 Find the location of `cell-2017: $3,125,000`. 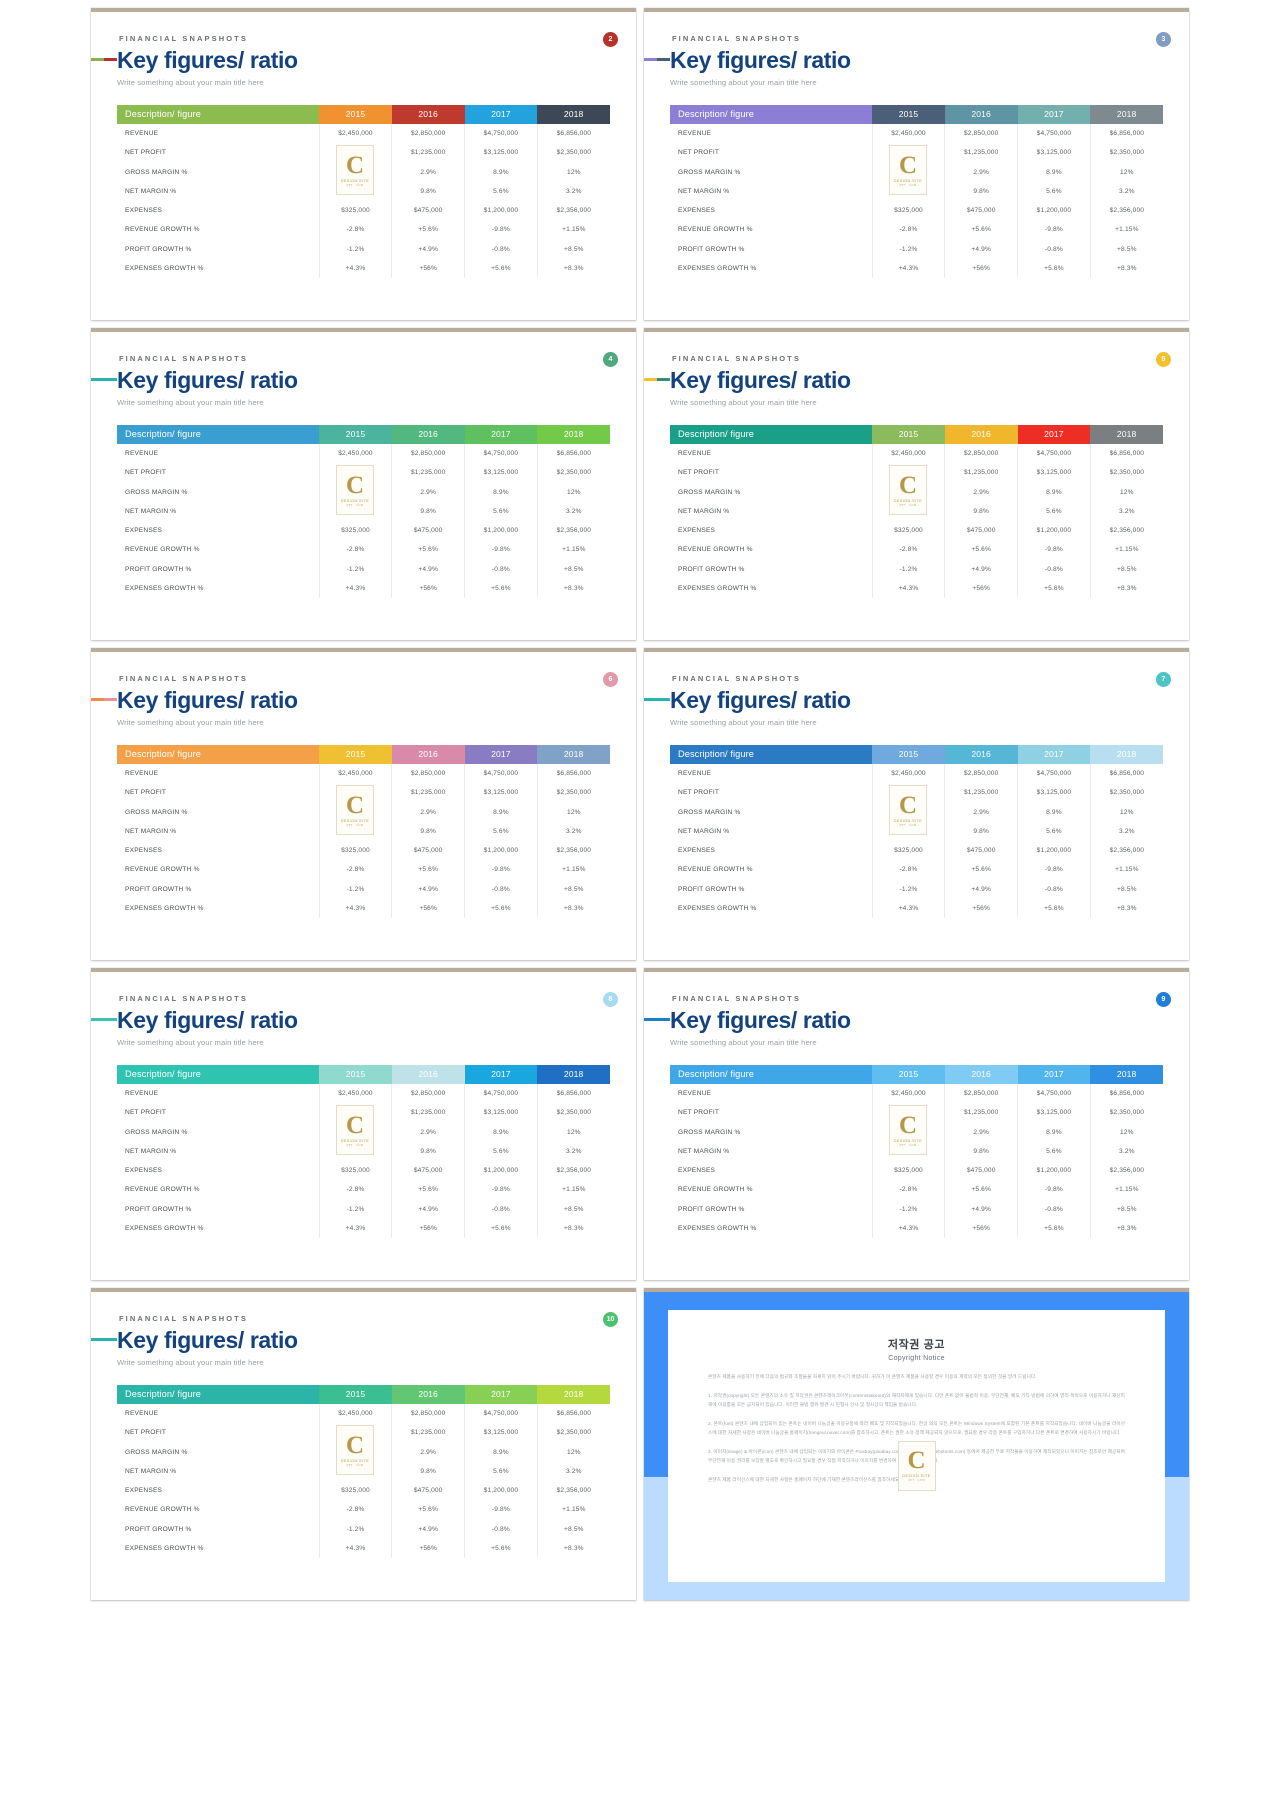

cell-2017: $3,125,000 is located at coordinates (1054, 793).